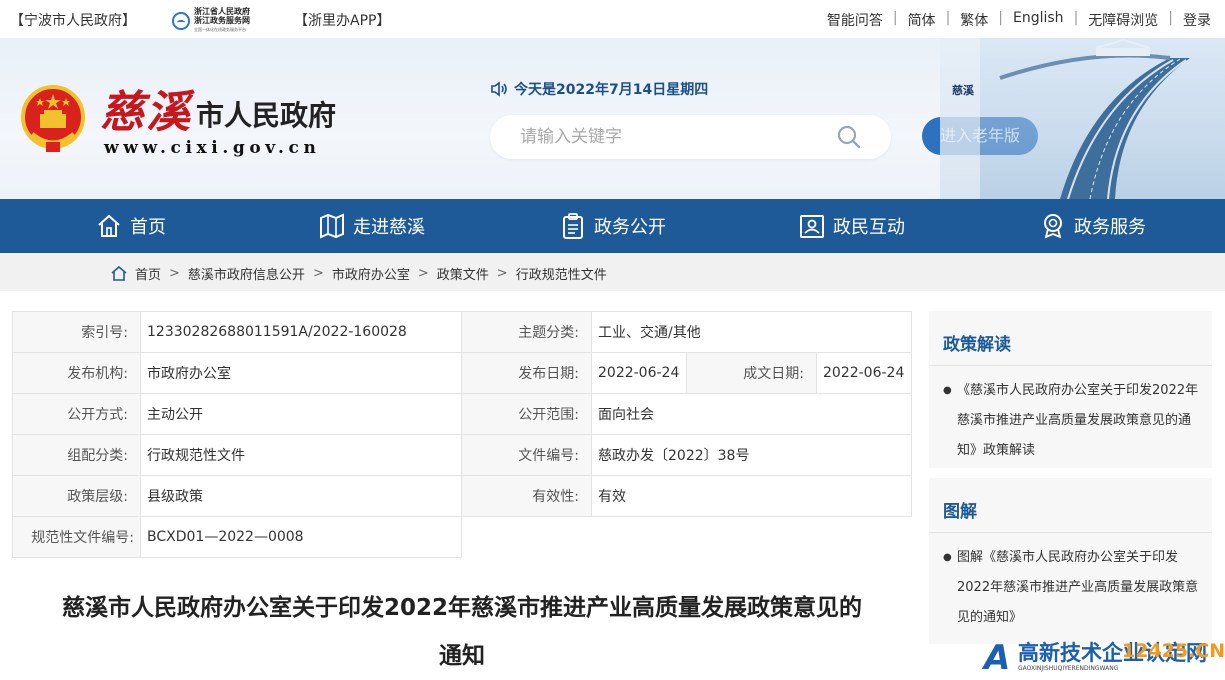 The height and width of the screenshot is (680, 1225). What do you see at coordinates (220, 29) in the screenshot?
I see `zj-gov-line3: 全国一体化在线政务服务平台` at bounding box center [220, 29].